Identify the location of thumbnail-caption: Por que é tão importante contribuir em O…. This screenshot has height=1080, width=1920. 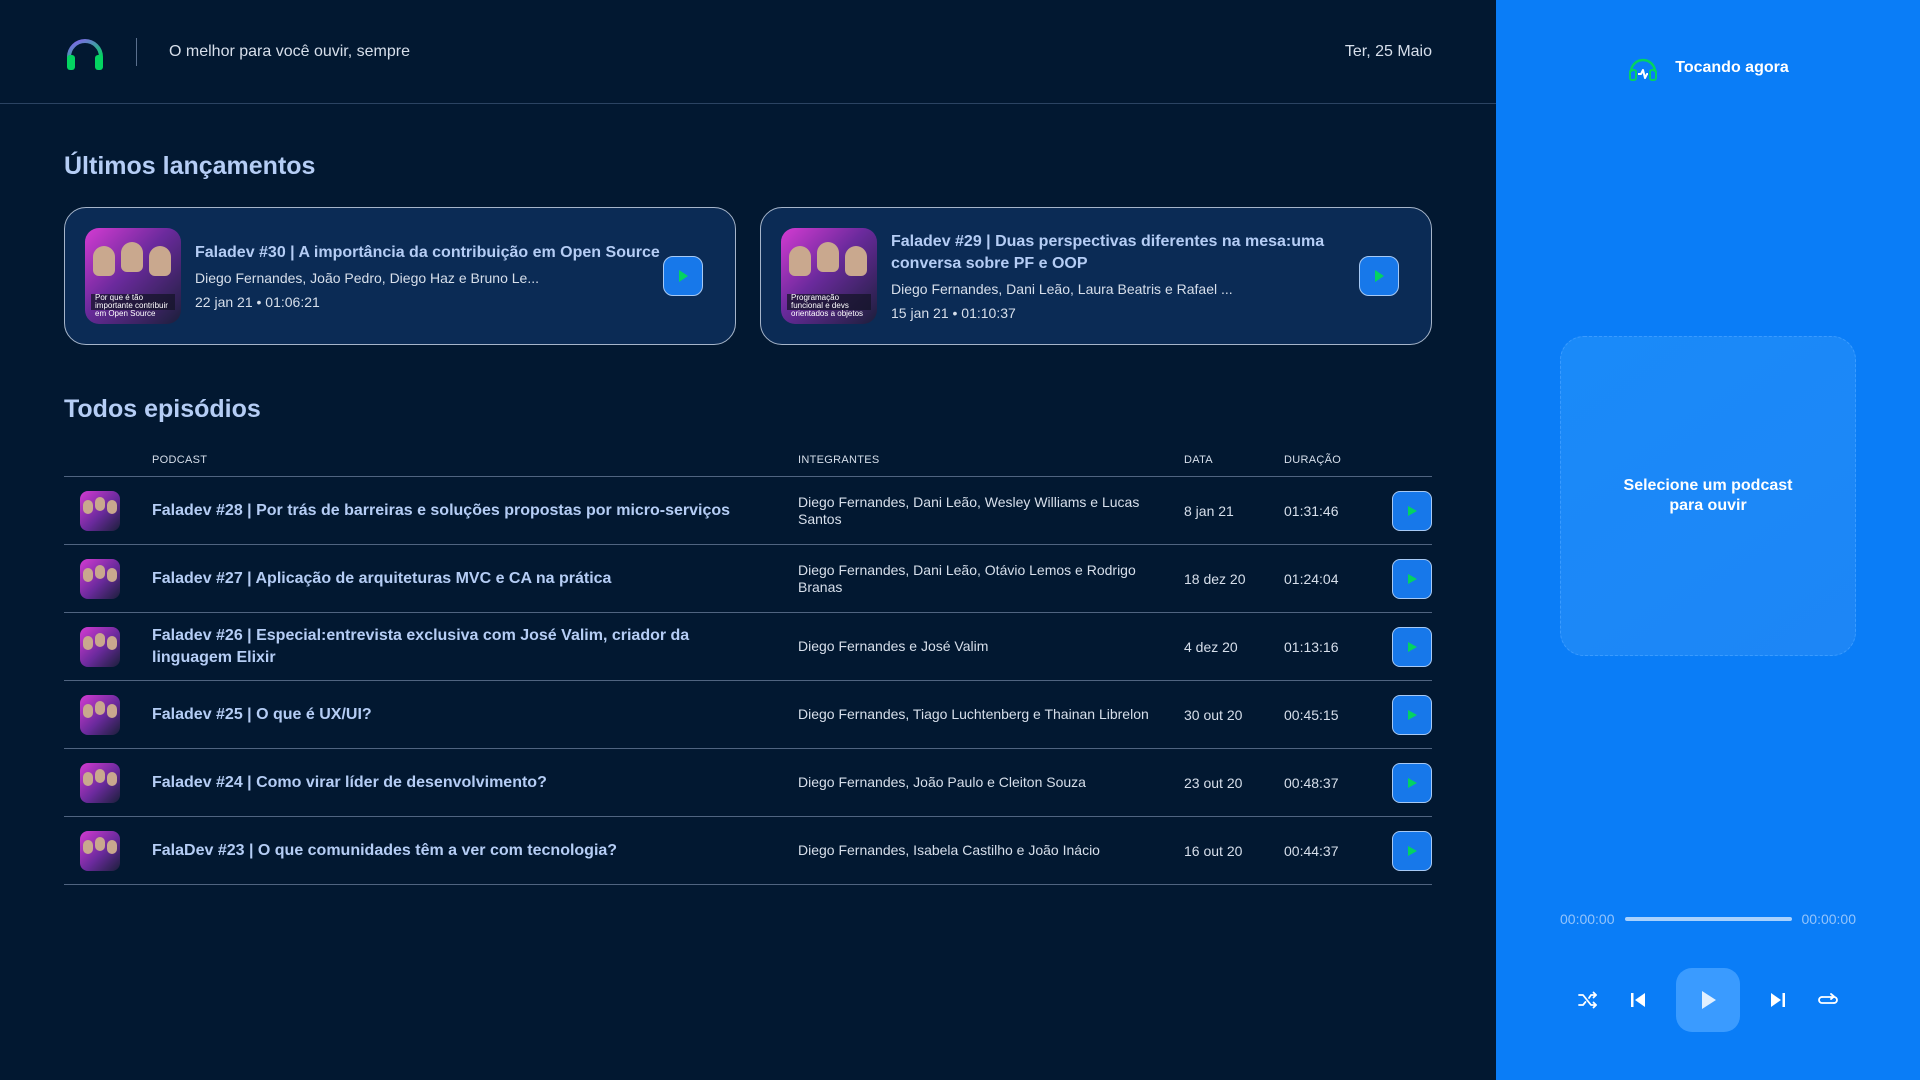
(133, 306).